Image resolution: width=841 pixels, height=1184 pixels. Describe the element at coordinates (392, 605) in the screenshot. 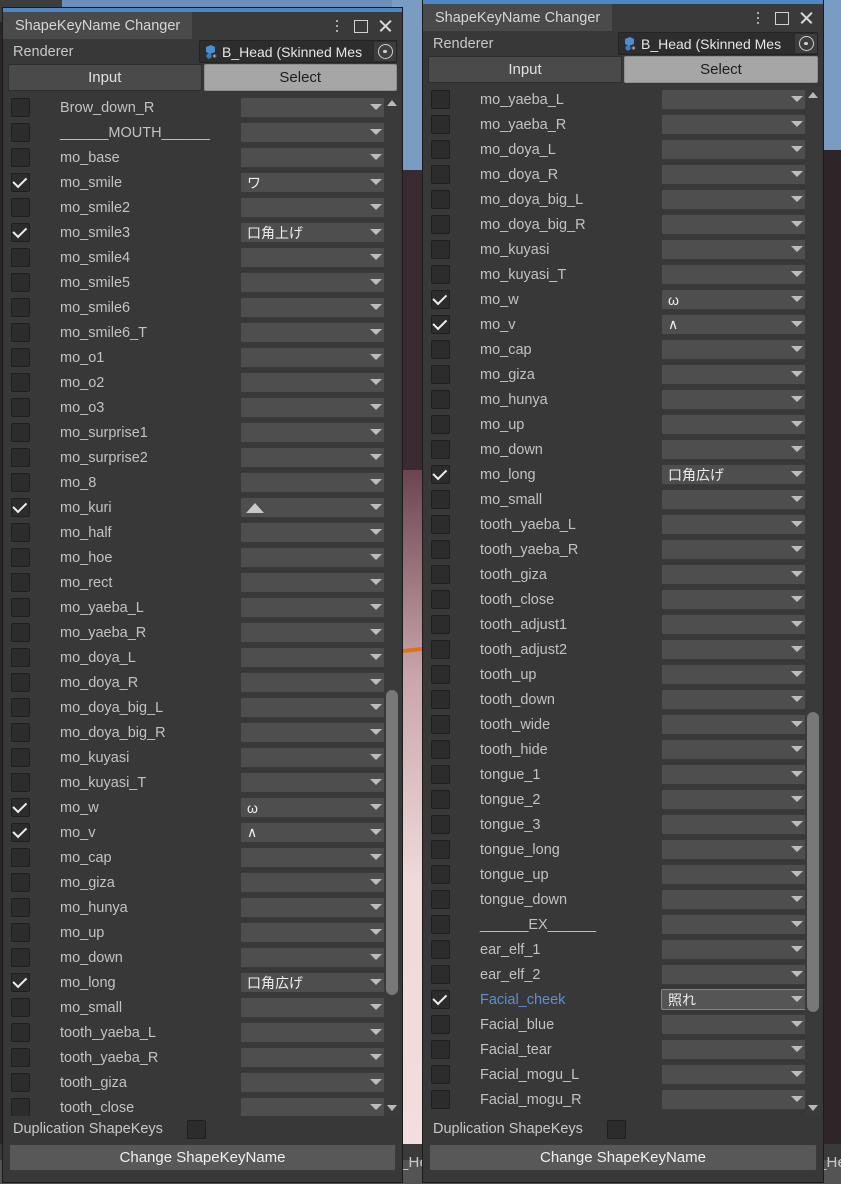

I see `list-scrollbar` at that location.